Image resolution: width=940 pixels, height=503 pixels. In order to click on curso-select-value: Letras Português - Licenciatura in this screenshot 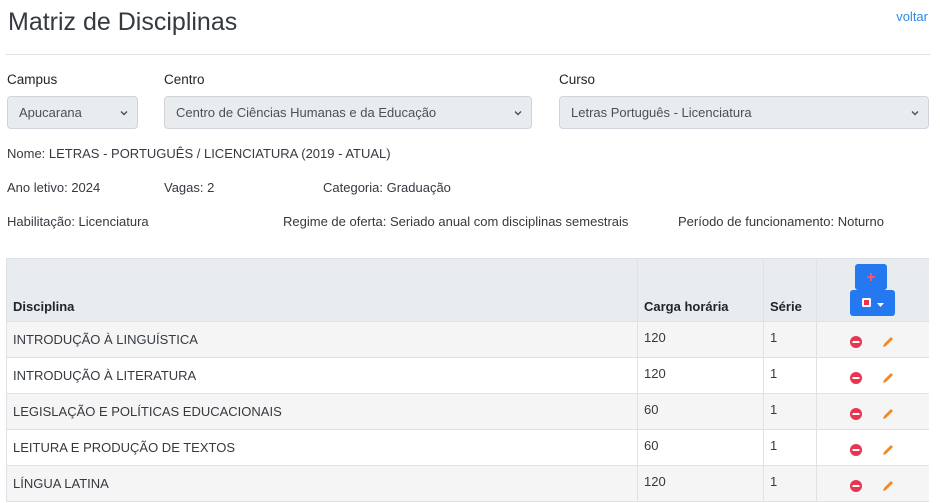, I will do `click(661, 112)`.